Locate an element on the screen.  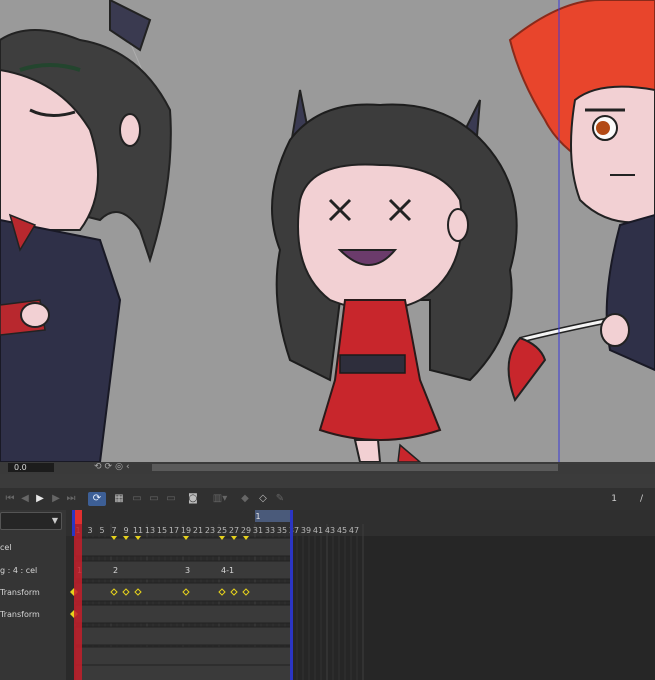
ruler-tick-label: 21 is located at coordinates (198, 530).